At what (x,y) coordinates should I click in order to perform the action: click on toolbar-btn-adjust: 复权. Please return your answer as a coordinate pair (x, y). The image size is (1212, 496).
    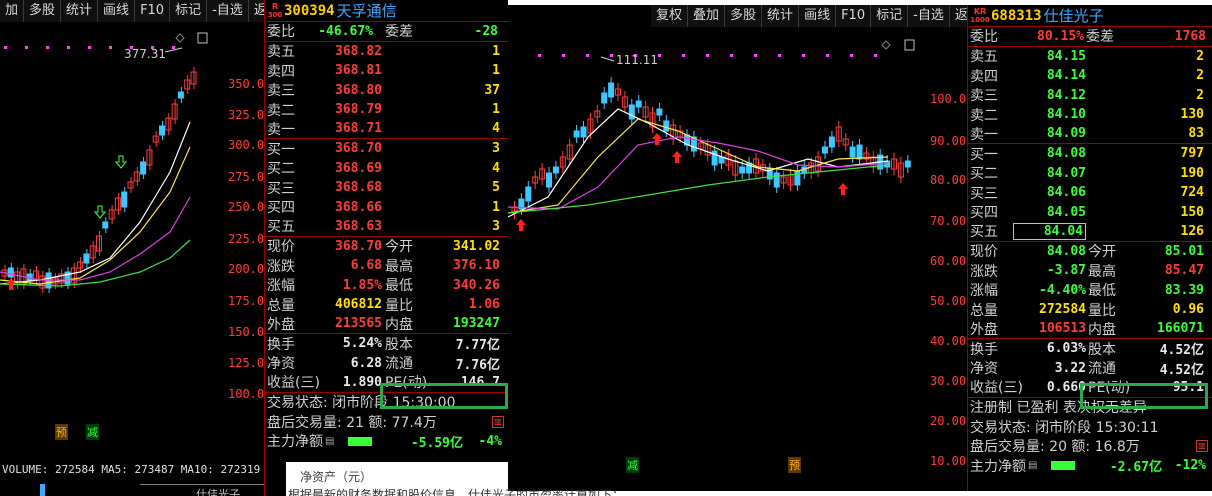
    Looking at the image, I should click on (670, 16).